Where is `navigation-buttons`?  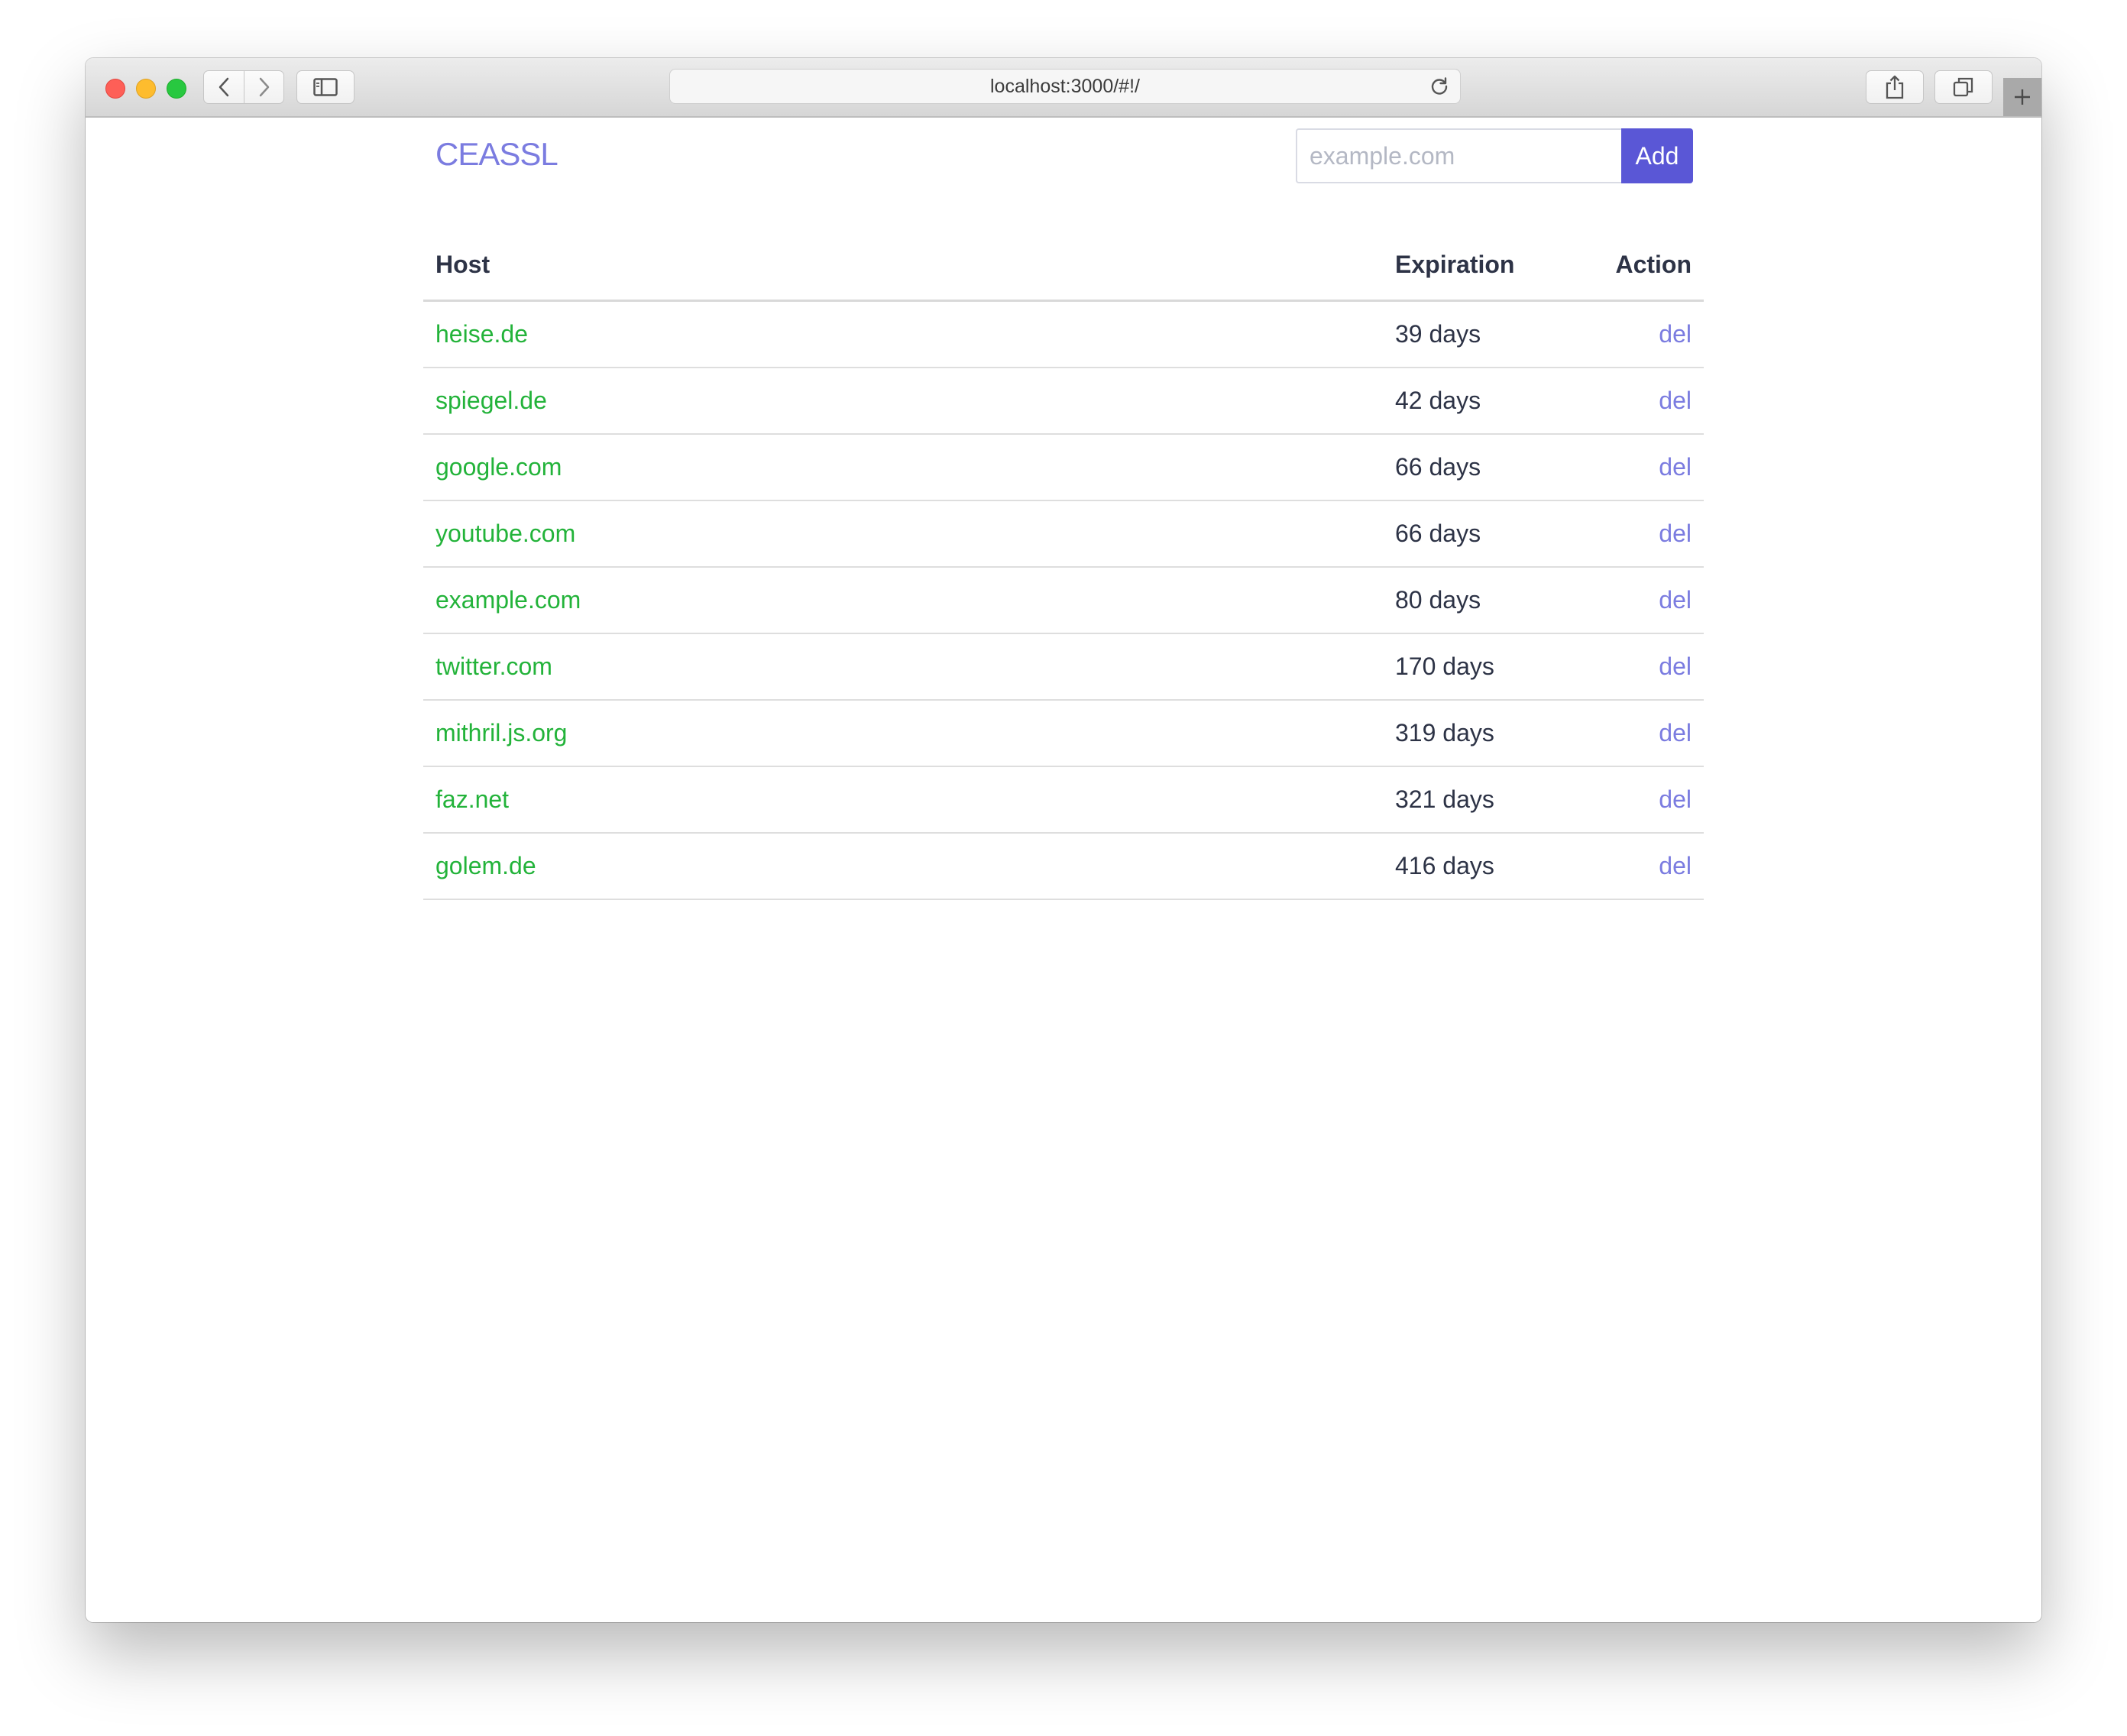 navigation-buttons is located at coordinates (243, 87).